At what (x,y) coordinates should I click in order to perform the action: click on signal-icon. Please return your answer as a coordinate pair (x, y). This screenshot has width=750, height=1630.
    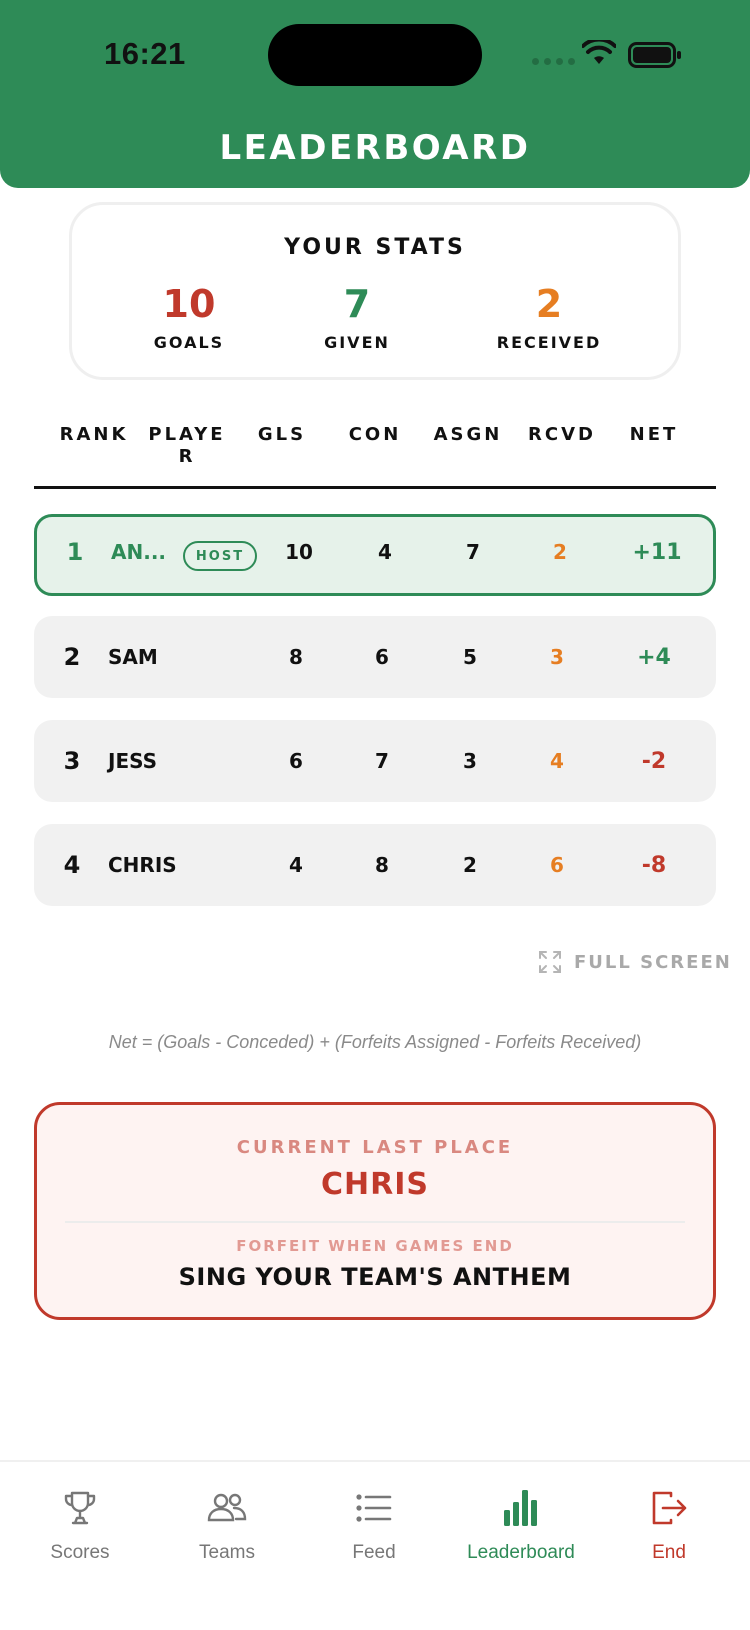
    Looking at the image, I should click on (553, 61).